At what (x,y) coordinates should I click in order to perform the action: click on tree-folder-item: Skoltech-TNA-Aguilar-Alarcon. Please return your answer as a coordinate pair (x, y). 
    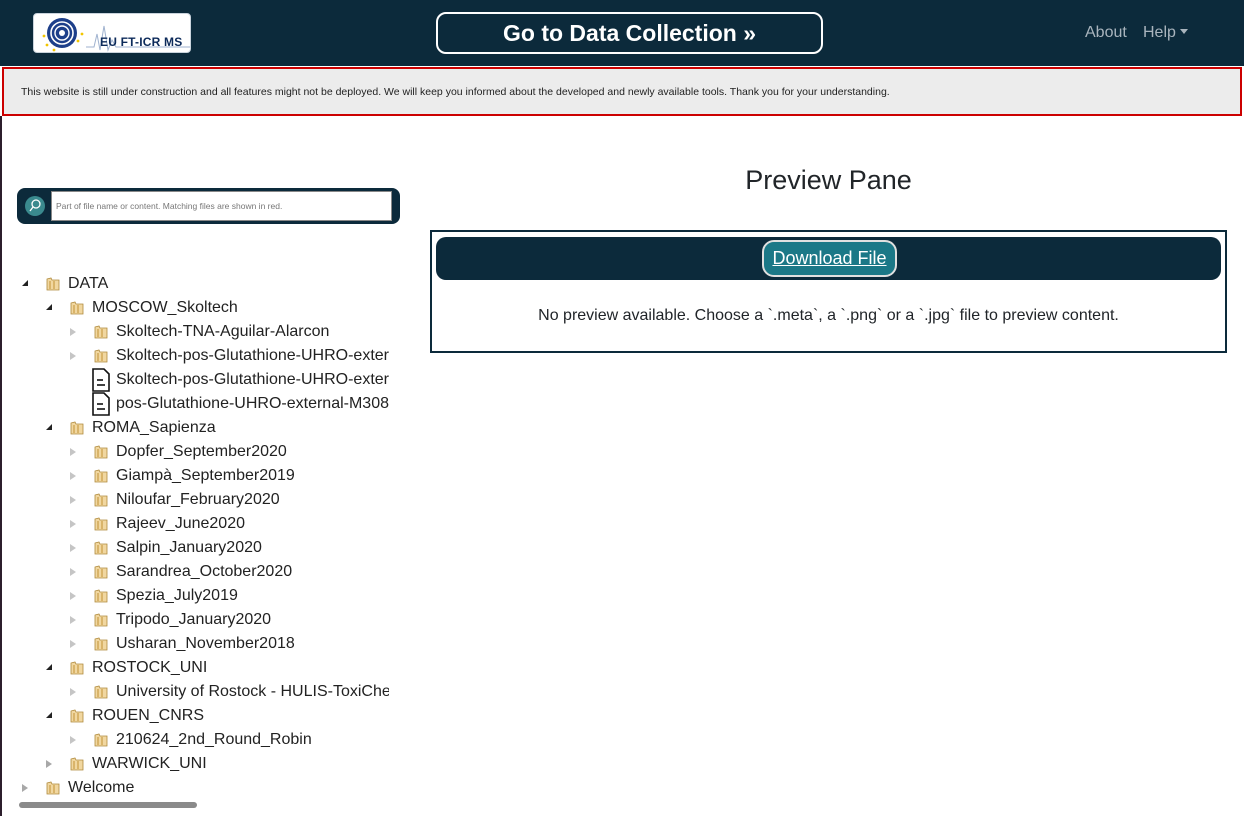
    Looking at the image, I should click on (203, 332).